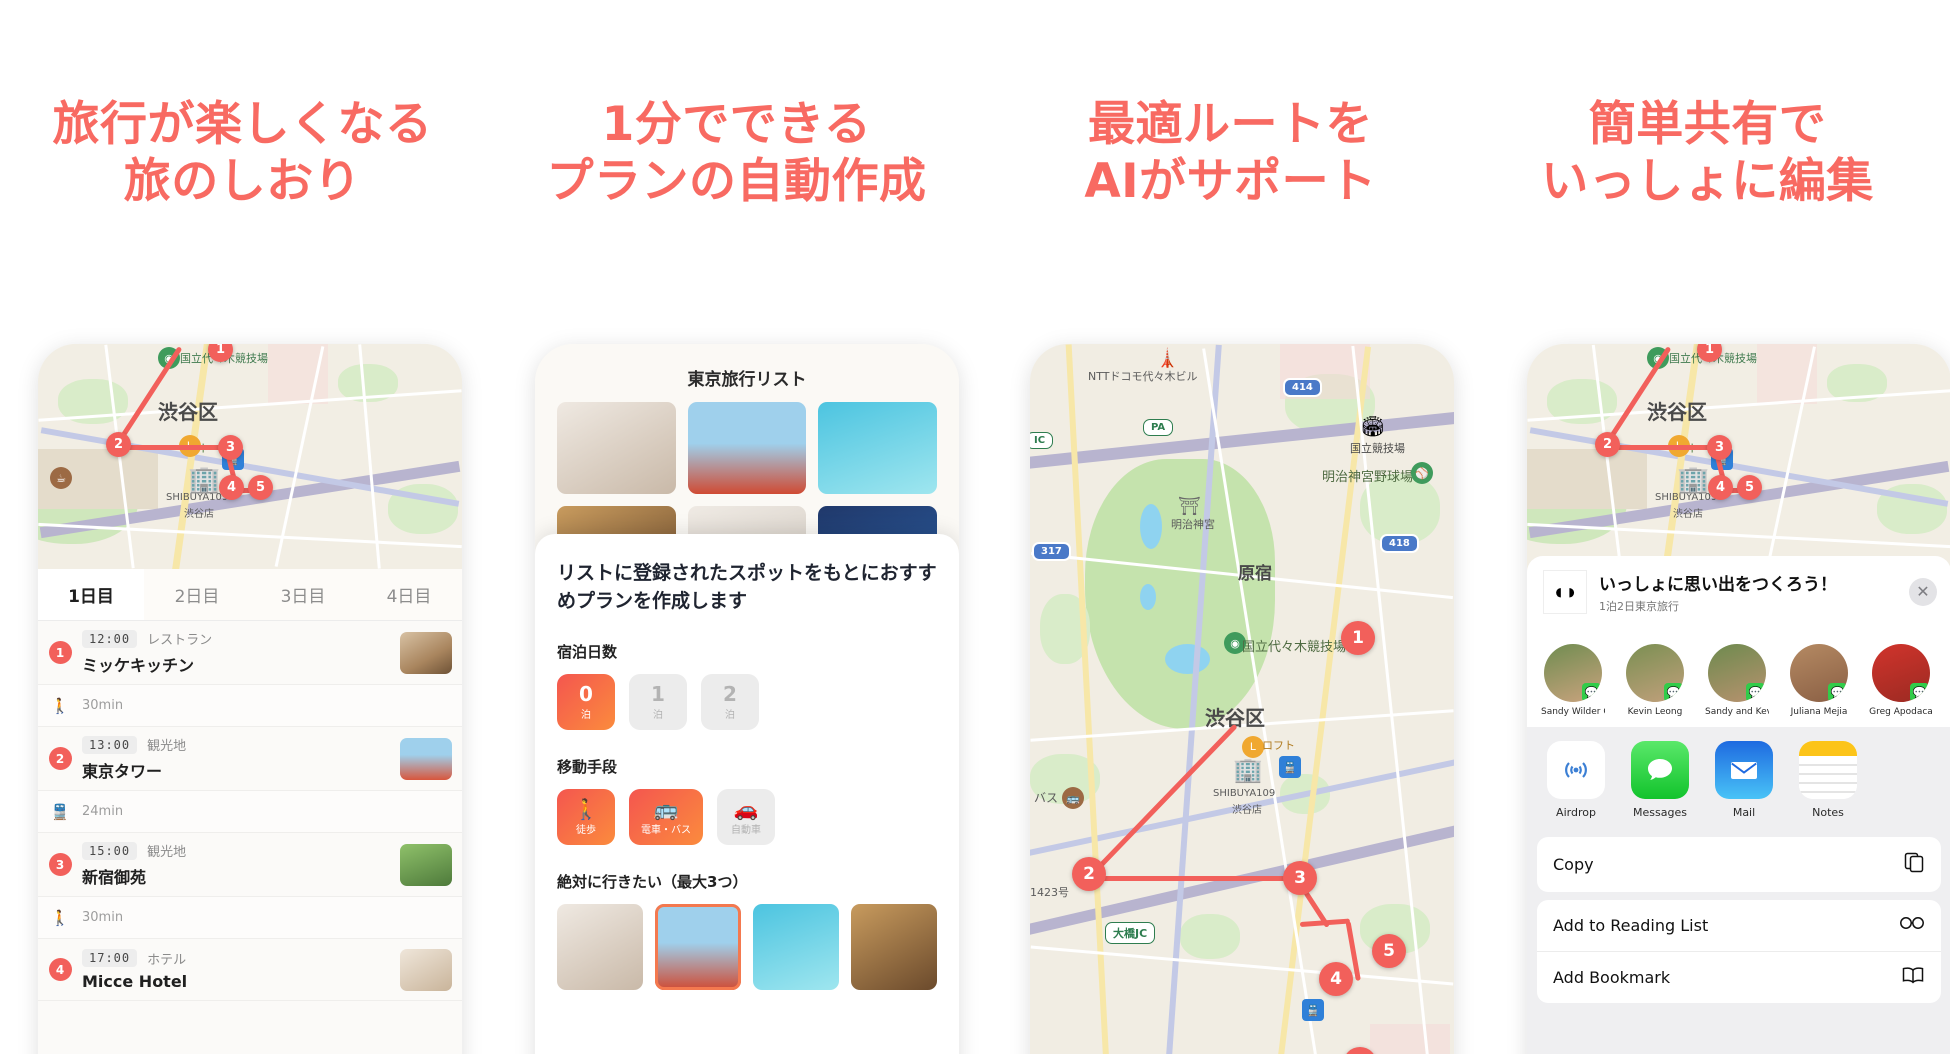  I want to click on share-app-airdrop: Airdrop, so click(1576, 780).